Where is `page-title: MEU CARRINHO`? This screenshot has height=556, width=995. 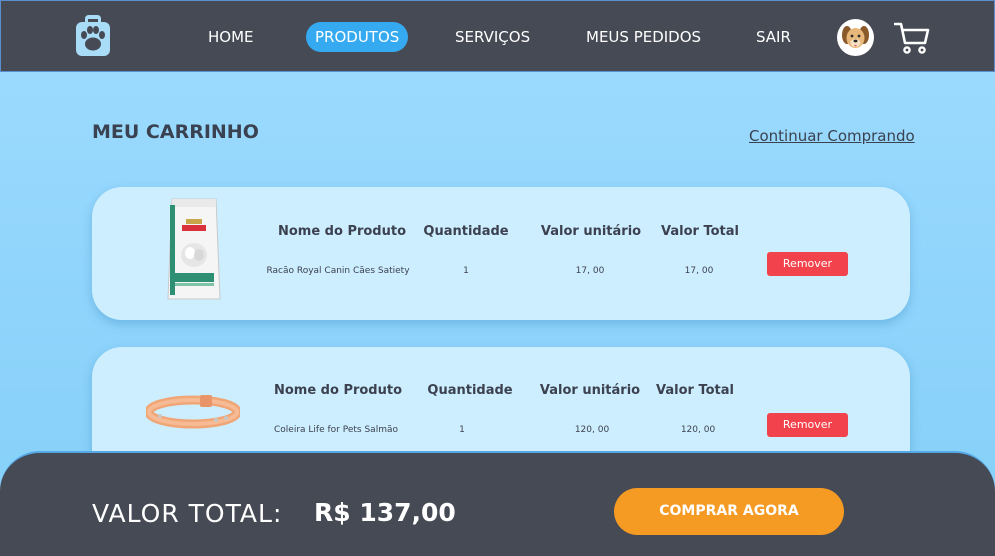
page-title: MEU CARRINHO is located at coordinates (175, 132).